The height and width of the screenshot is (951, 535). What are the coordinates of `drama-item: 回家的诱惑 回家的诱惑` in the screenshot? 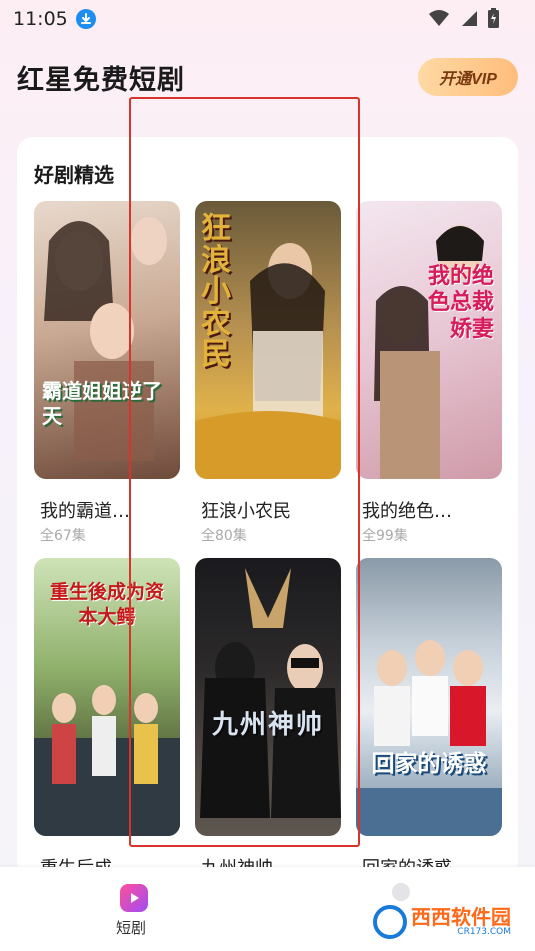 It's located at (429, 720).